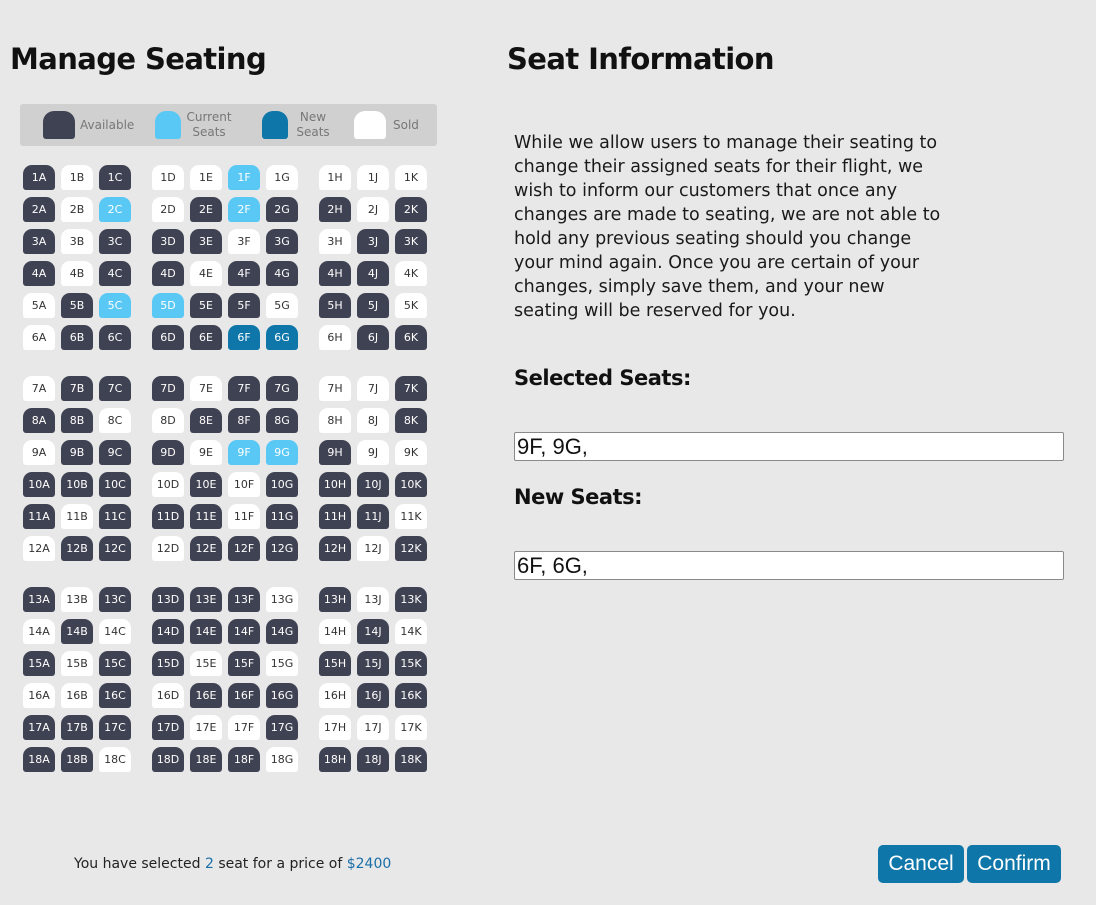 This screenshot has height=905, width=1096. I want to click on seat-available: 18H, so click(335, 759).